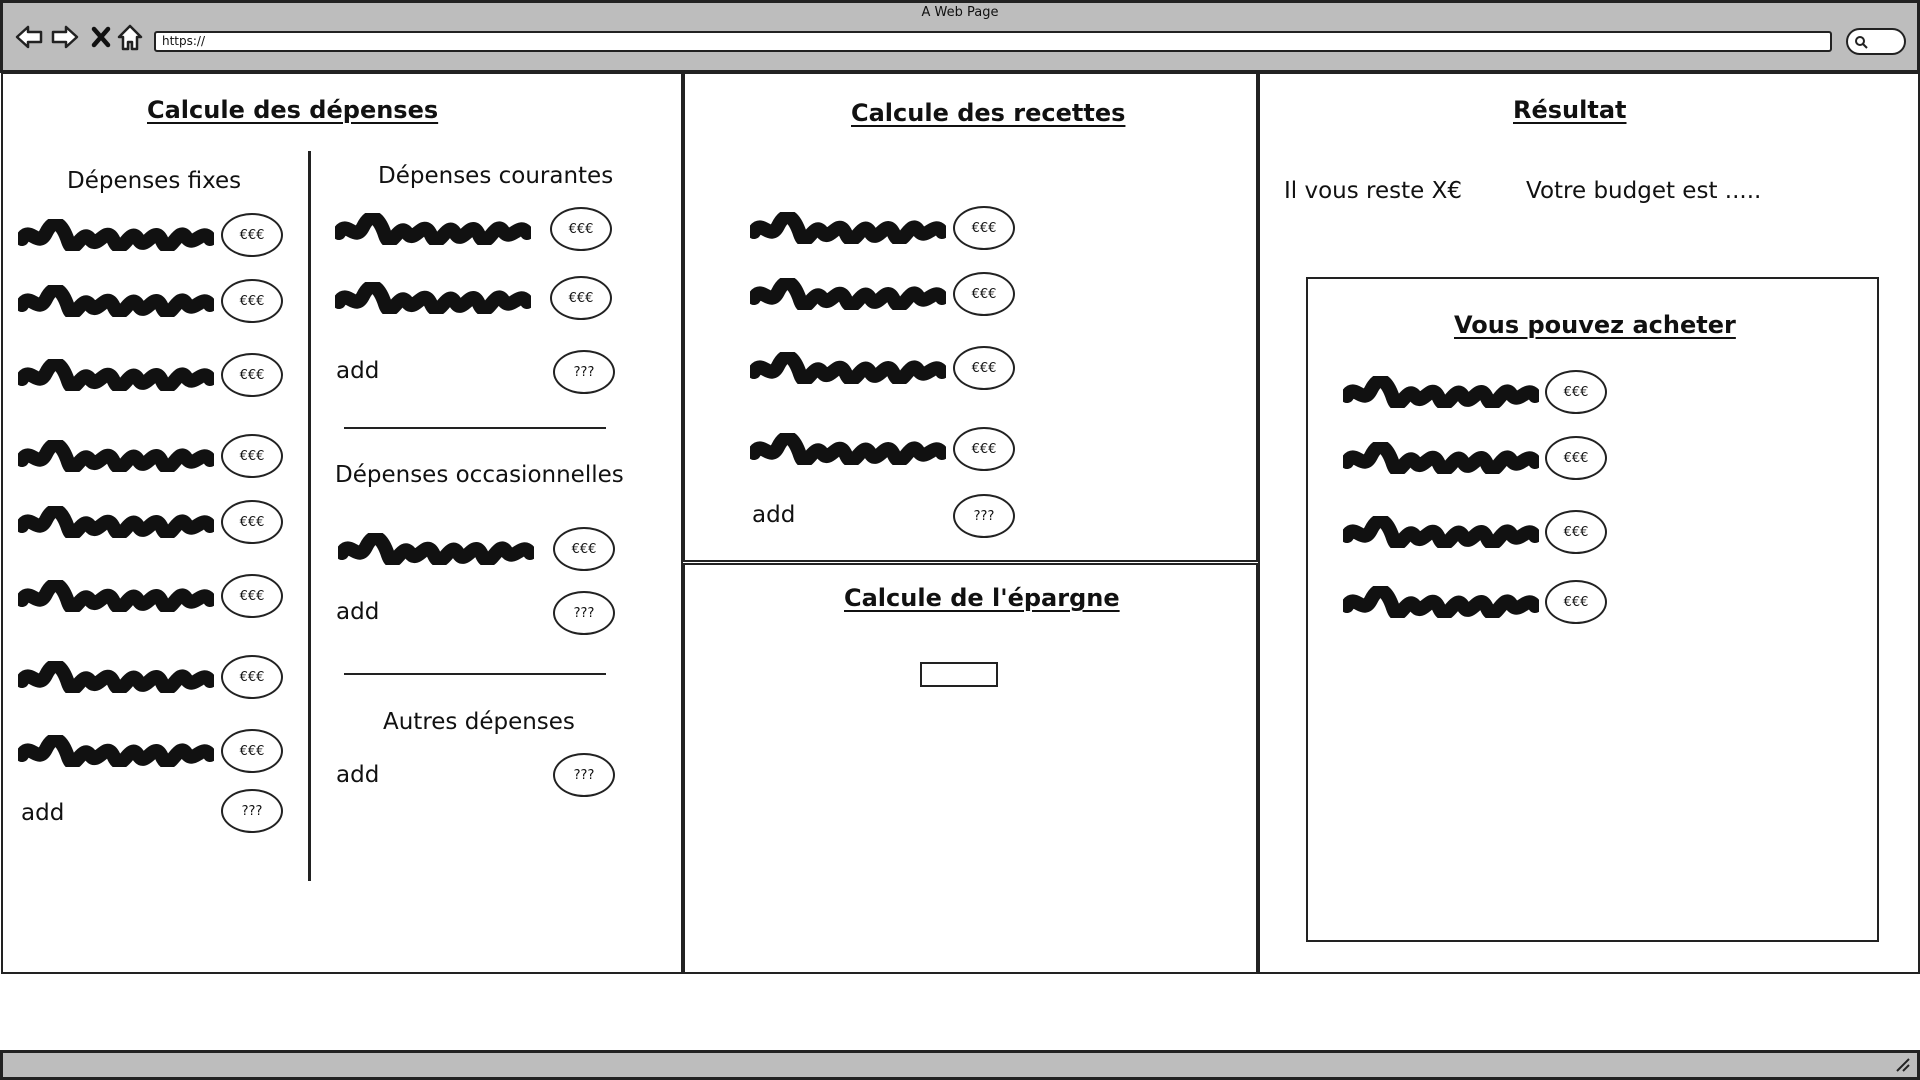 The height and width of the screenshot is (1080, 1920). What do you see at coordinates (293, 110) in the screenshot?
I see `expenses-title: Calcule des dépenses` at bounding box center [293, 110].